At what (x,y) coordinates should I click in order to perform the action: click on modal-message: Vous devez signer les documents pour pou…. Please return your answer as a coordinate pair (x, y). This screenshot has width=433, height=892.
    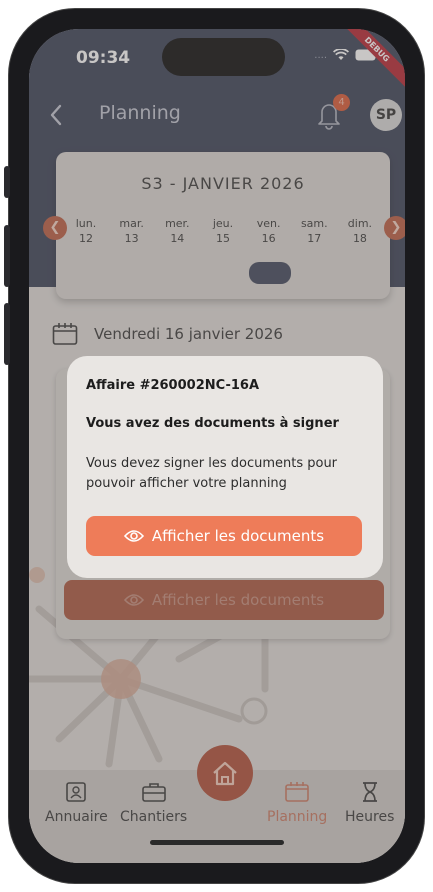
    Looking at the image, I should click on (212, 473).